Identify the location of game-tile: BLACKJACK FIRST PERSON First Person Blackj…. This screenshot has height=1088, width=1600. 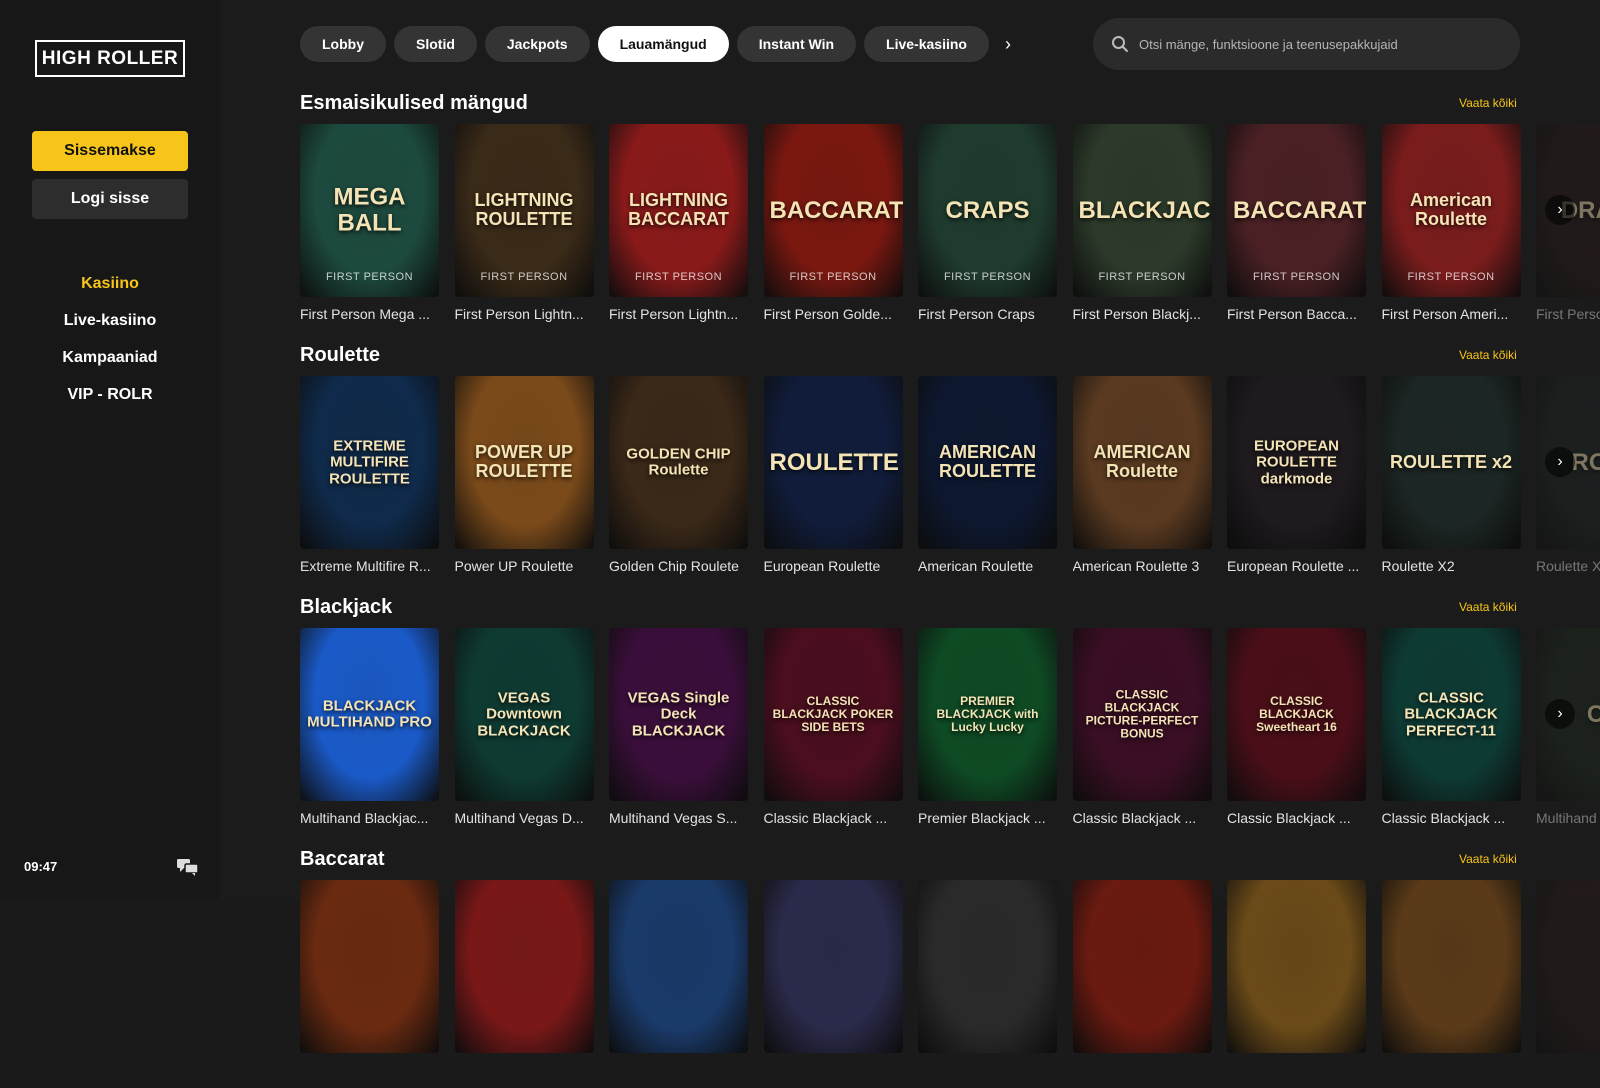
(1142, 223).